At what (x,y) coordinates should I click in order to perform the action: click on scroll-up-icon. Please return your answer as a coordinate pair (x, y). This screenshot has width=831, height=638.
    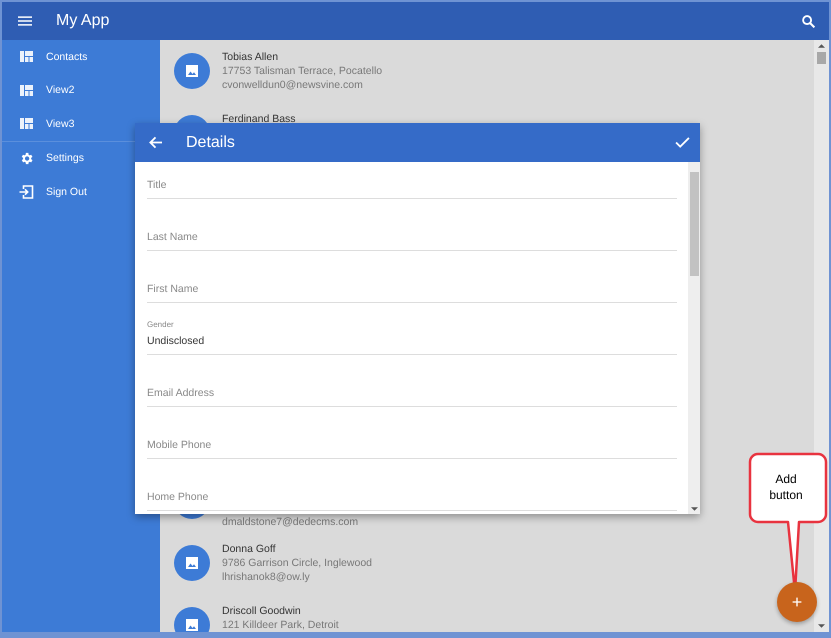
    Looking at the image, I should click on (821, 46).